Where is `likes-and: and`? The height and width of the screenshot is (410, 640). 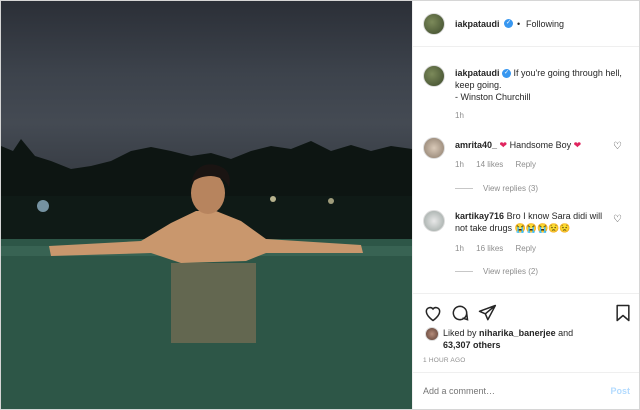 likes-and: and is located at coordinates (566, 333).